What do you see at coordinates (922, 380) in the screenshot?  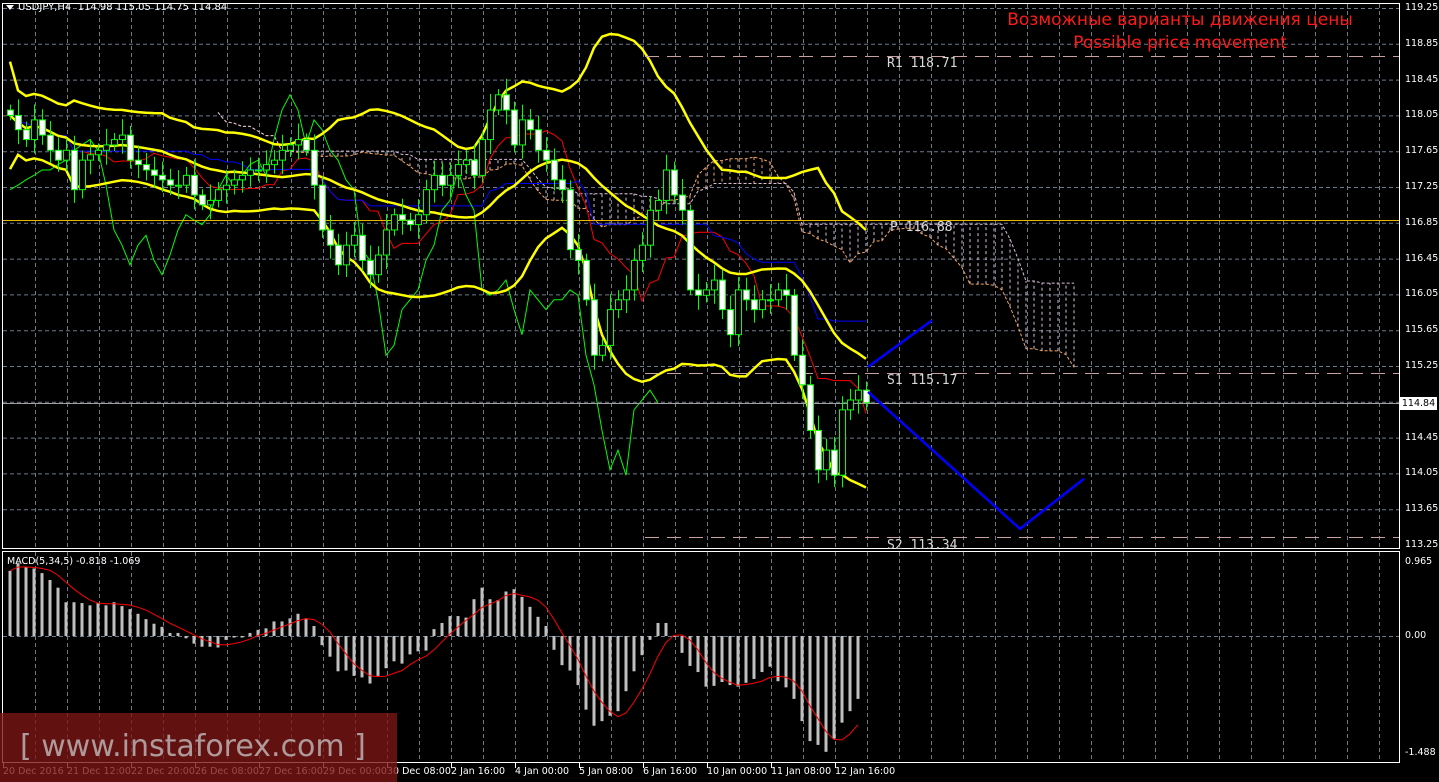 I see `level-label-s1: S1 115.17` at bounding box center [922, 380].